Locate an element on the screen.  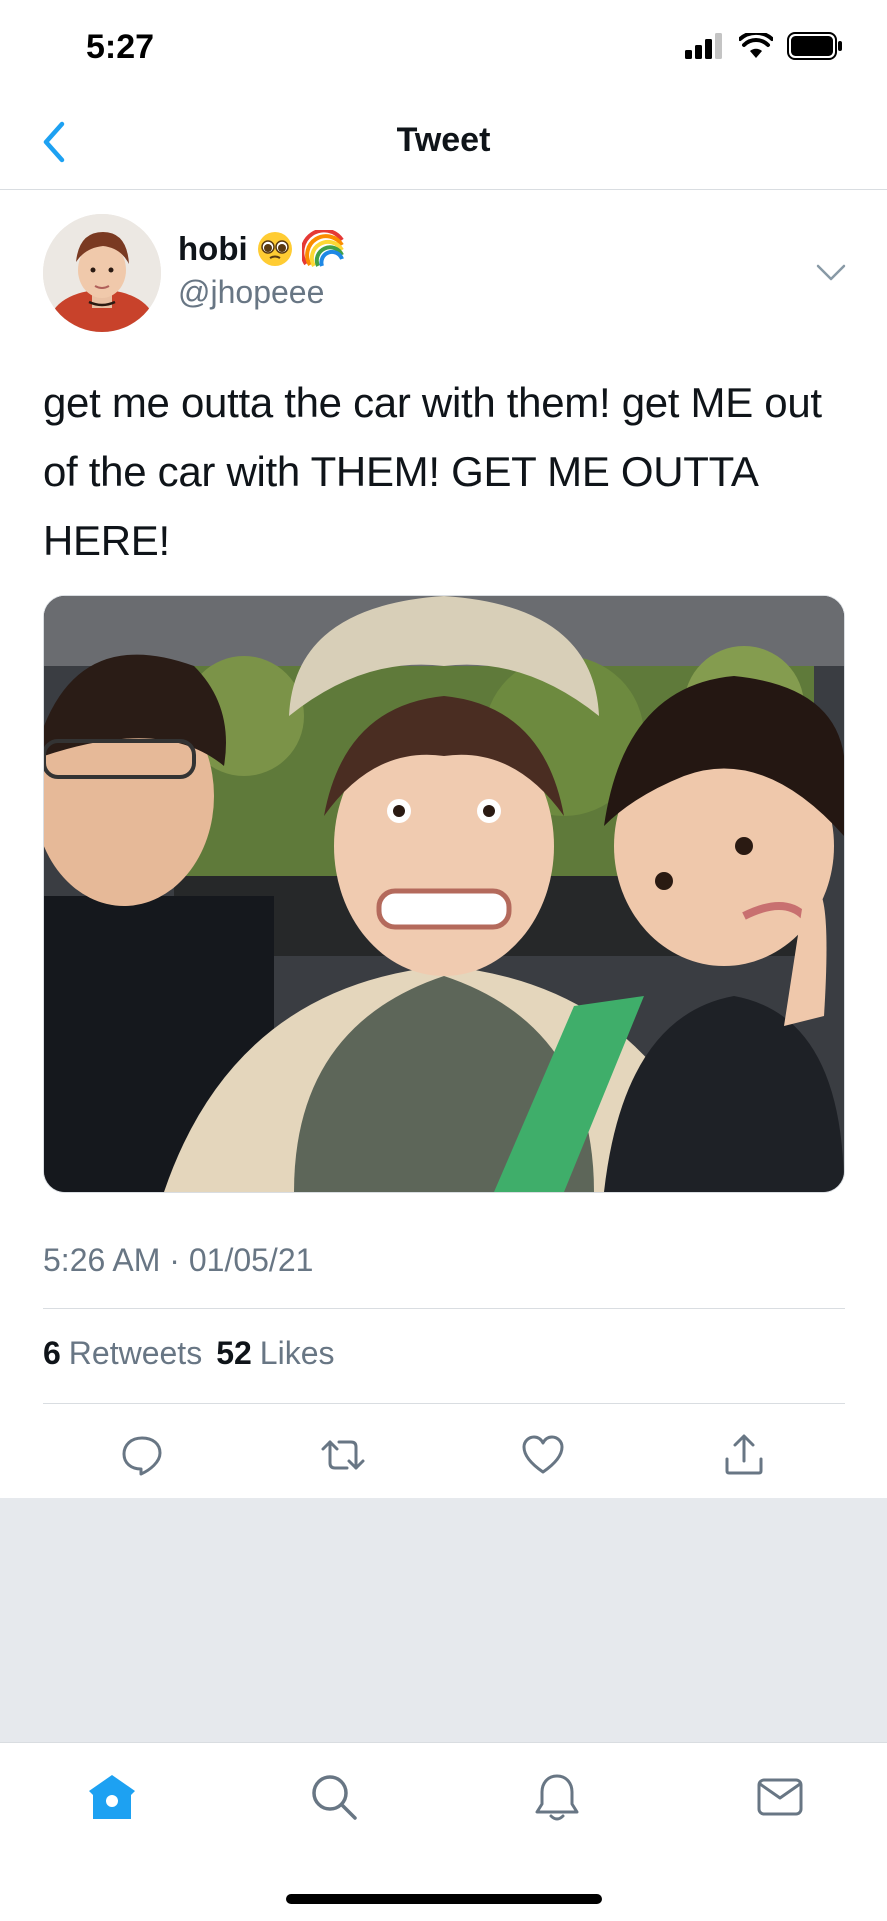
tab-messages is located at coordinates (780, 1797).